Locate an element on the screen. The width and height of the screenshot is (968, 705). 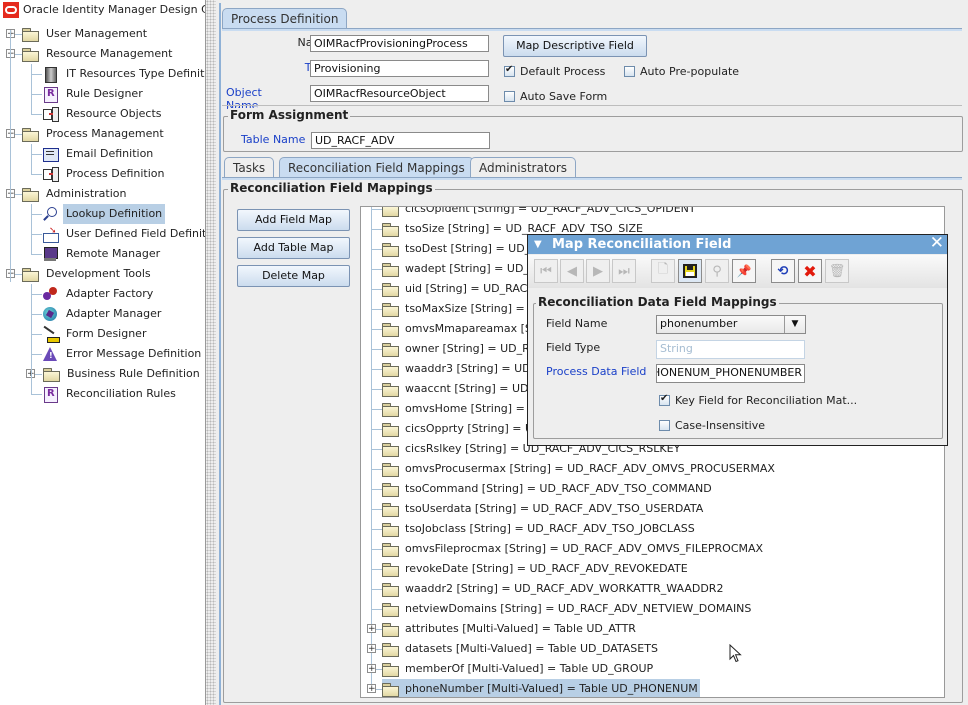
tree-item: ! Error Message Definition is located at coordinates (123, 354).